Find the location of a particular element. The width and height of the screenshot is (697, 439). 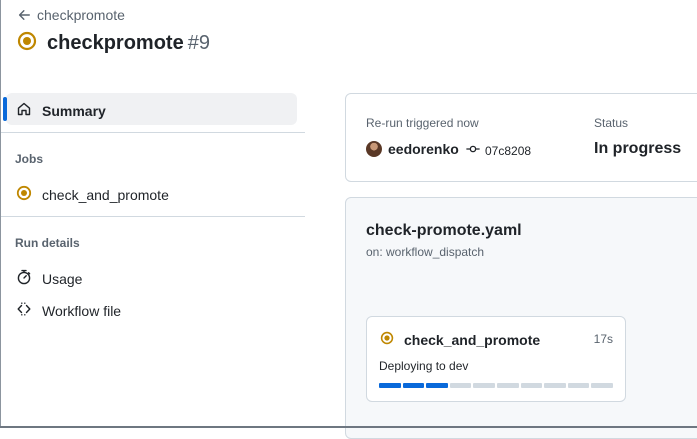

back-link: checkpromote is located at coordinates (71, 15).